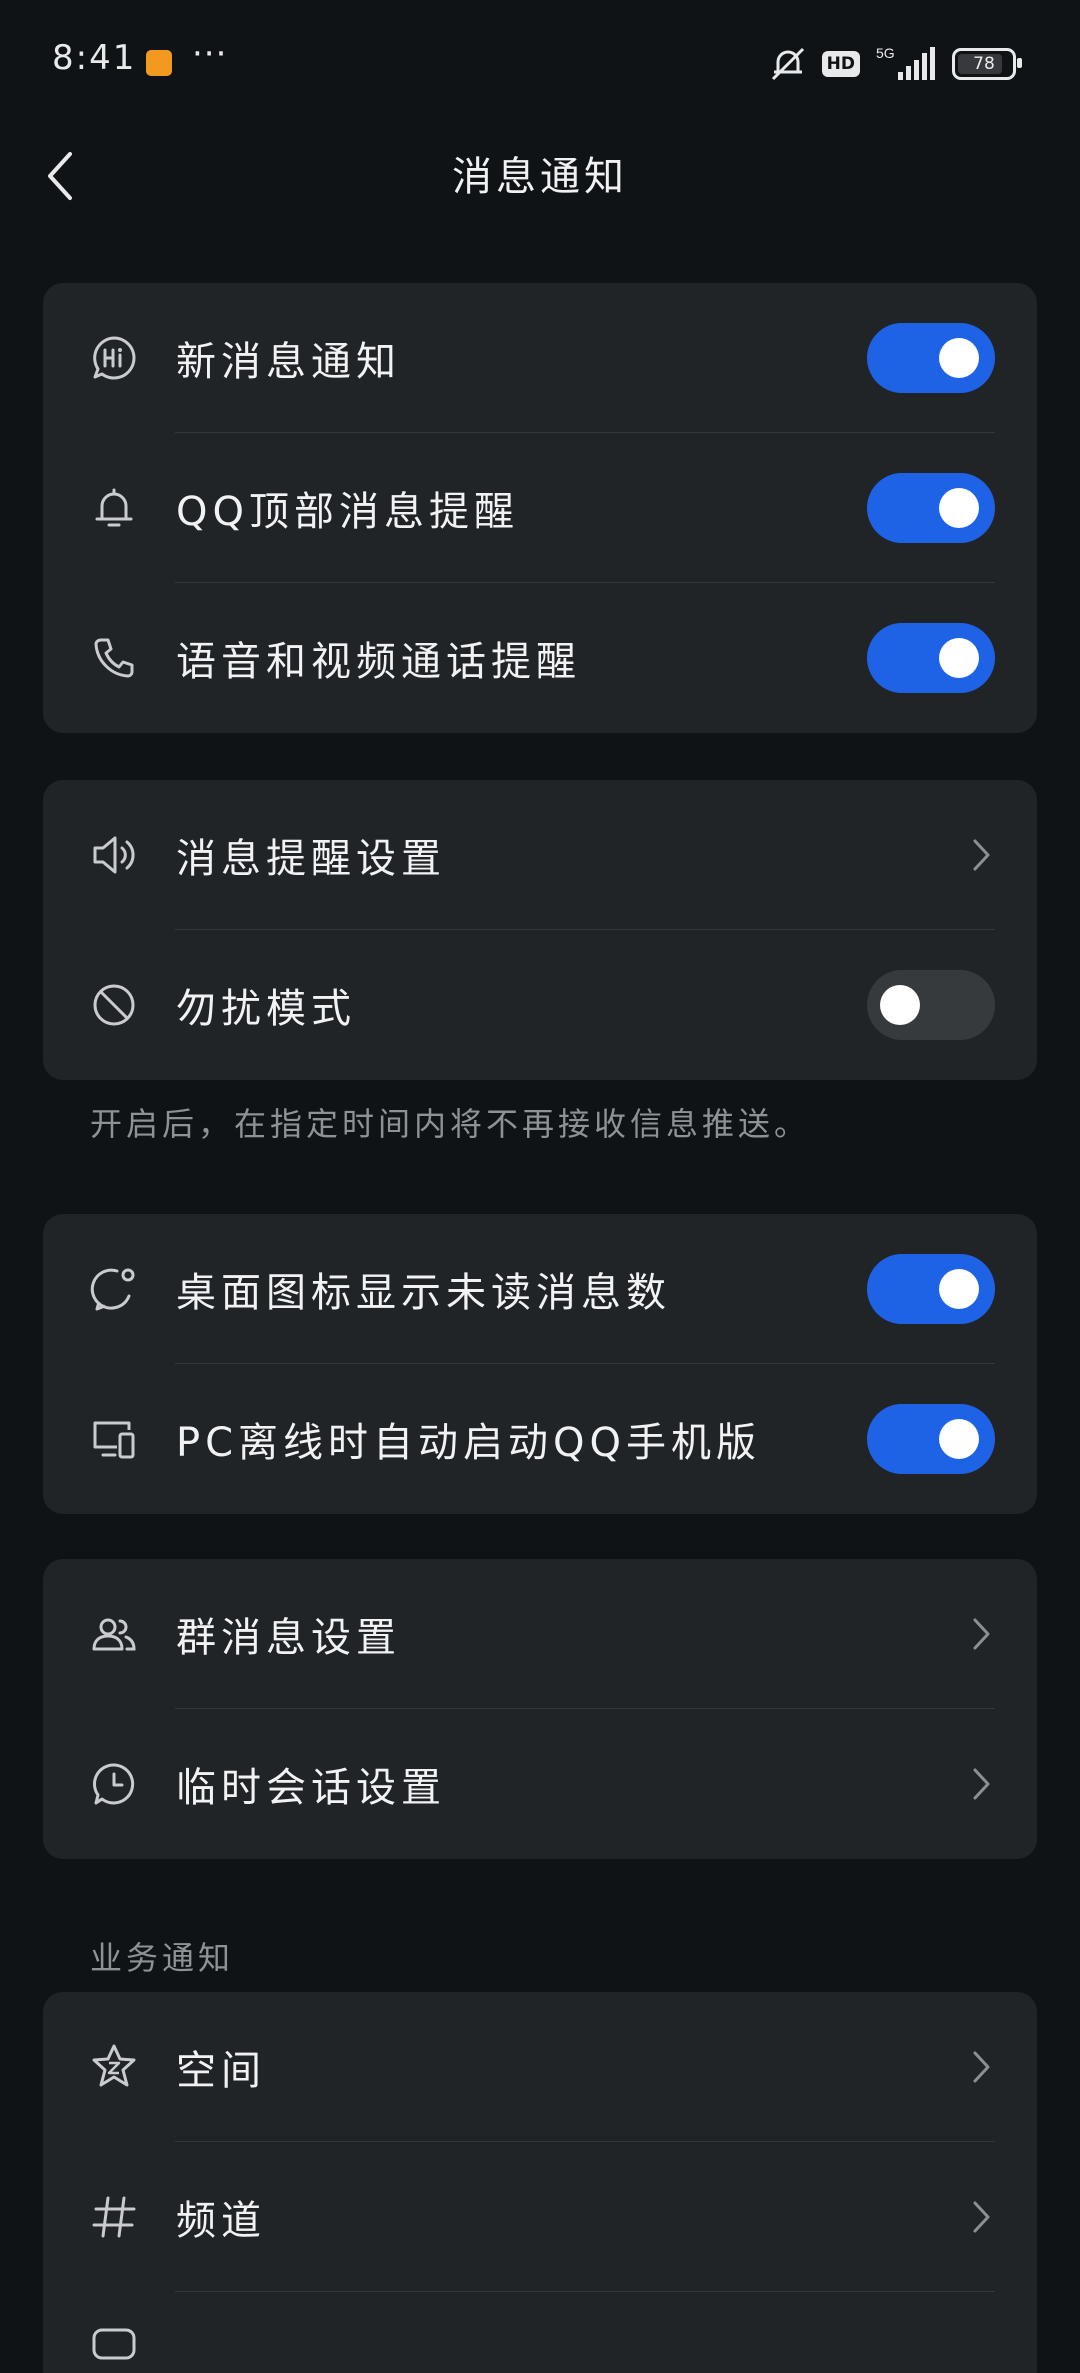 The height and width of the screenshot is (2373, 1080). I want to click on bell-icon, so click(114, 507).